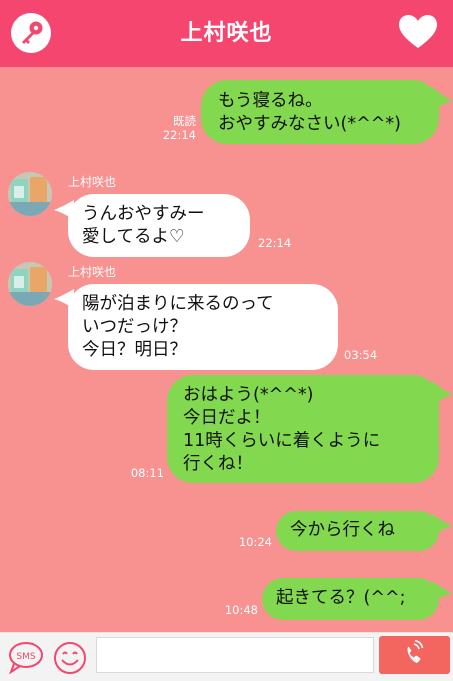 The image size is (453, 681). Describe the element at coordinates (203, 327) in the screenshot. I see `message-bubble: 陽が泊まりに来るのって いつだっけ？ 今日？明日？` at that location.